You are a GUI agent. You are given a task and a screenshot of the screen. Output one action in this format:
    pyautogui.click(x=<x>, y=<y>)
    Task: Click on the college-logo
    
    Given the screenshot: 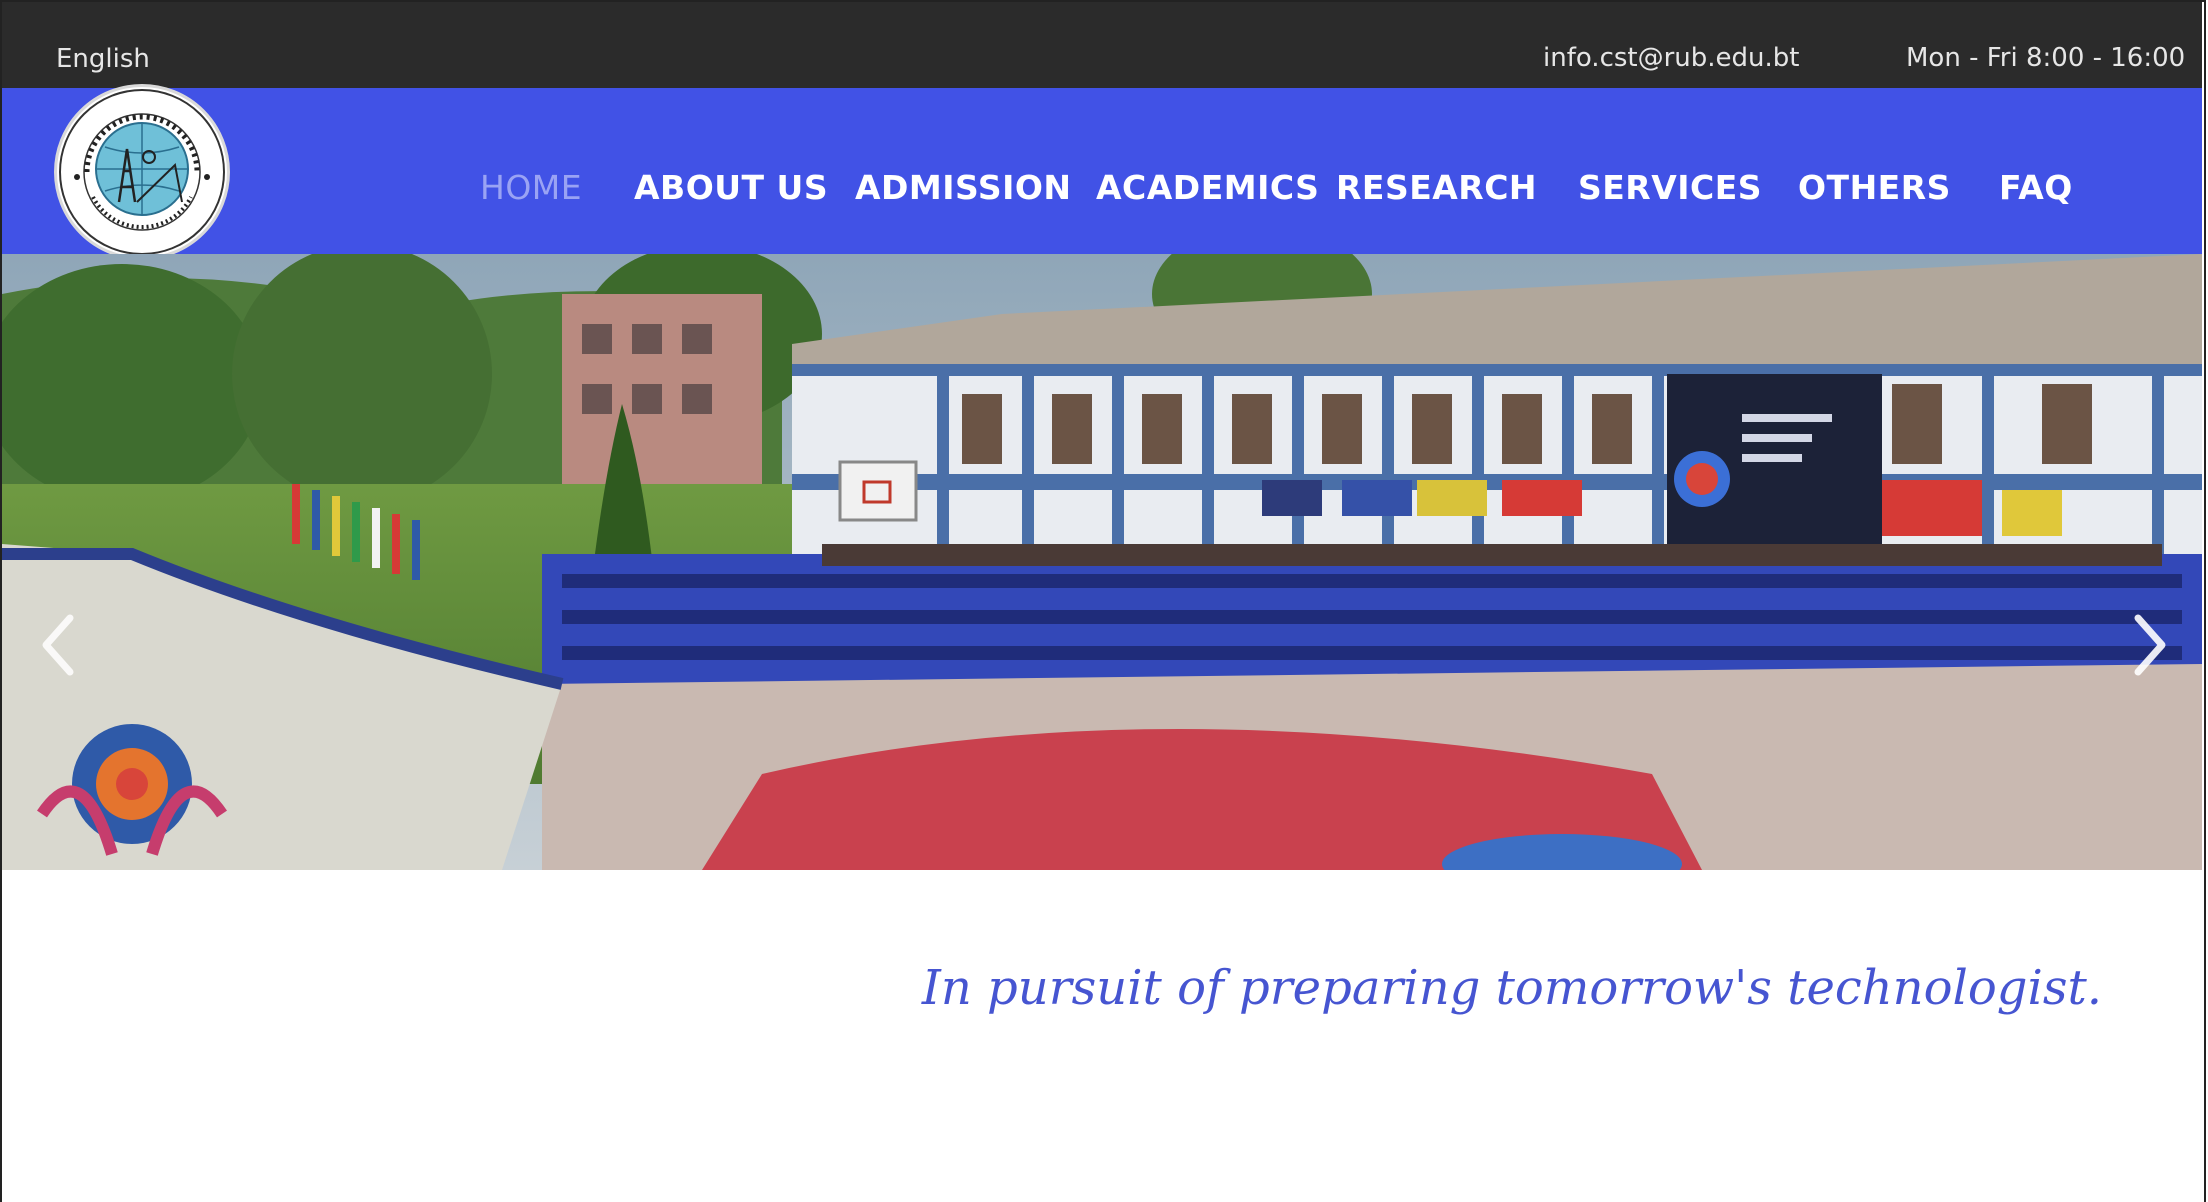 What is the action you would take?
    pyautogui.click(x=142, y=172)
    